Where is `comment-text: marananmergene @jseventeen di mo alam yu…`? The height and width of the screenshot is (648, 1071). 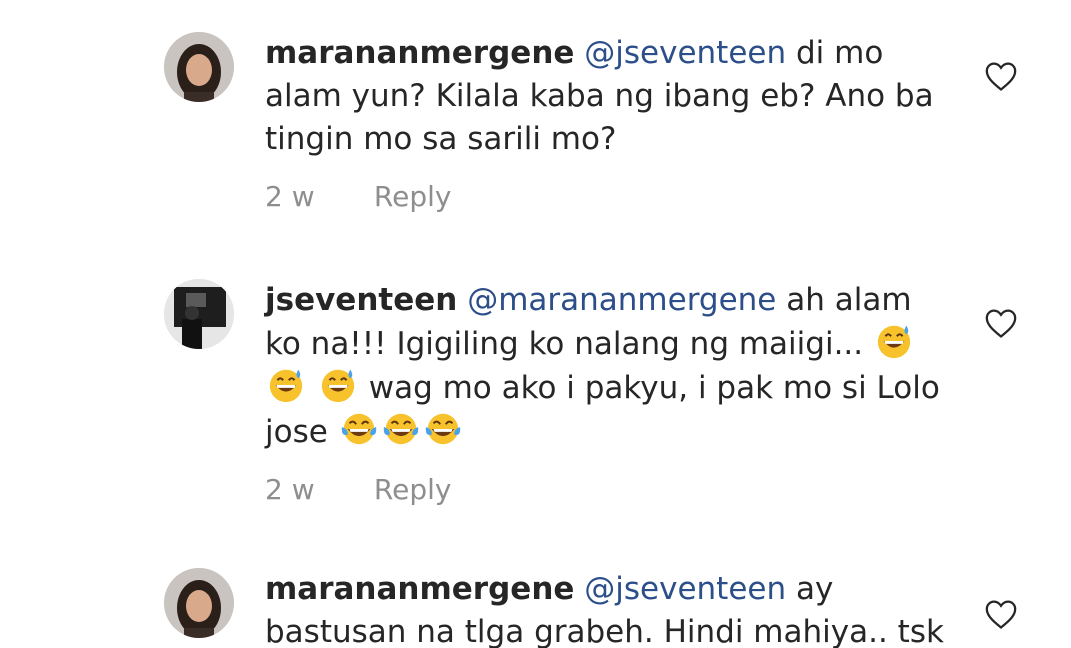 comment-text: marananmergene @jseventeen di mo alam yu… is located at coordinates (605, 96).